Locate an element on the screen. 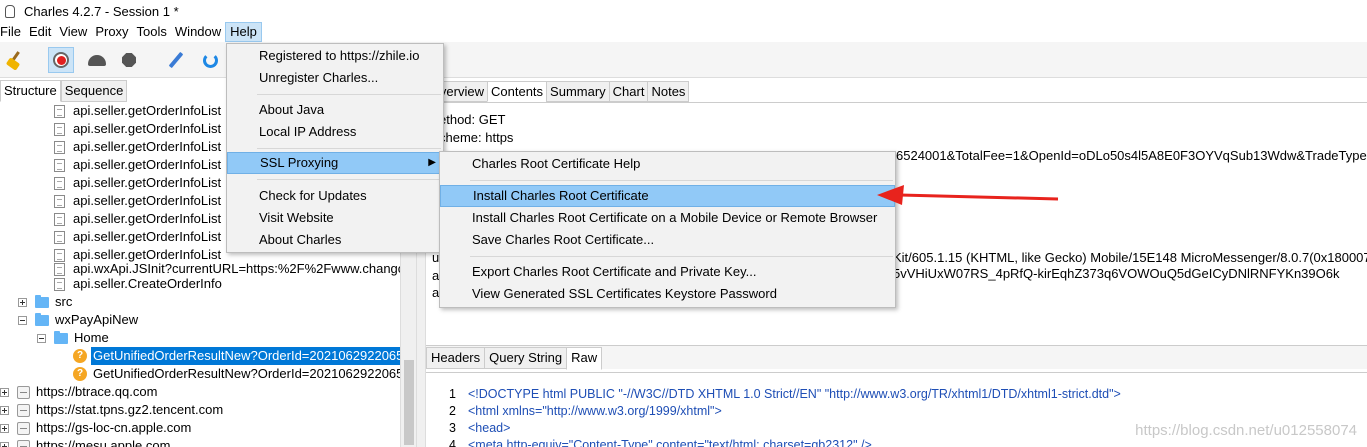 The height and width of the screenshot is (447, 1367). toolbar is located at coordinates (683, 60).